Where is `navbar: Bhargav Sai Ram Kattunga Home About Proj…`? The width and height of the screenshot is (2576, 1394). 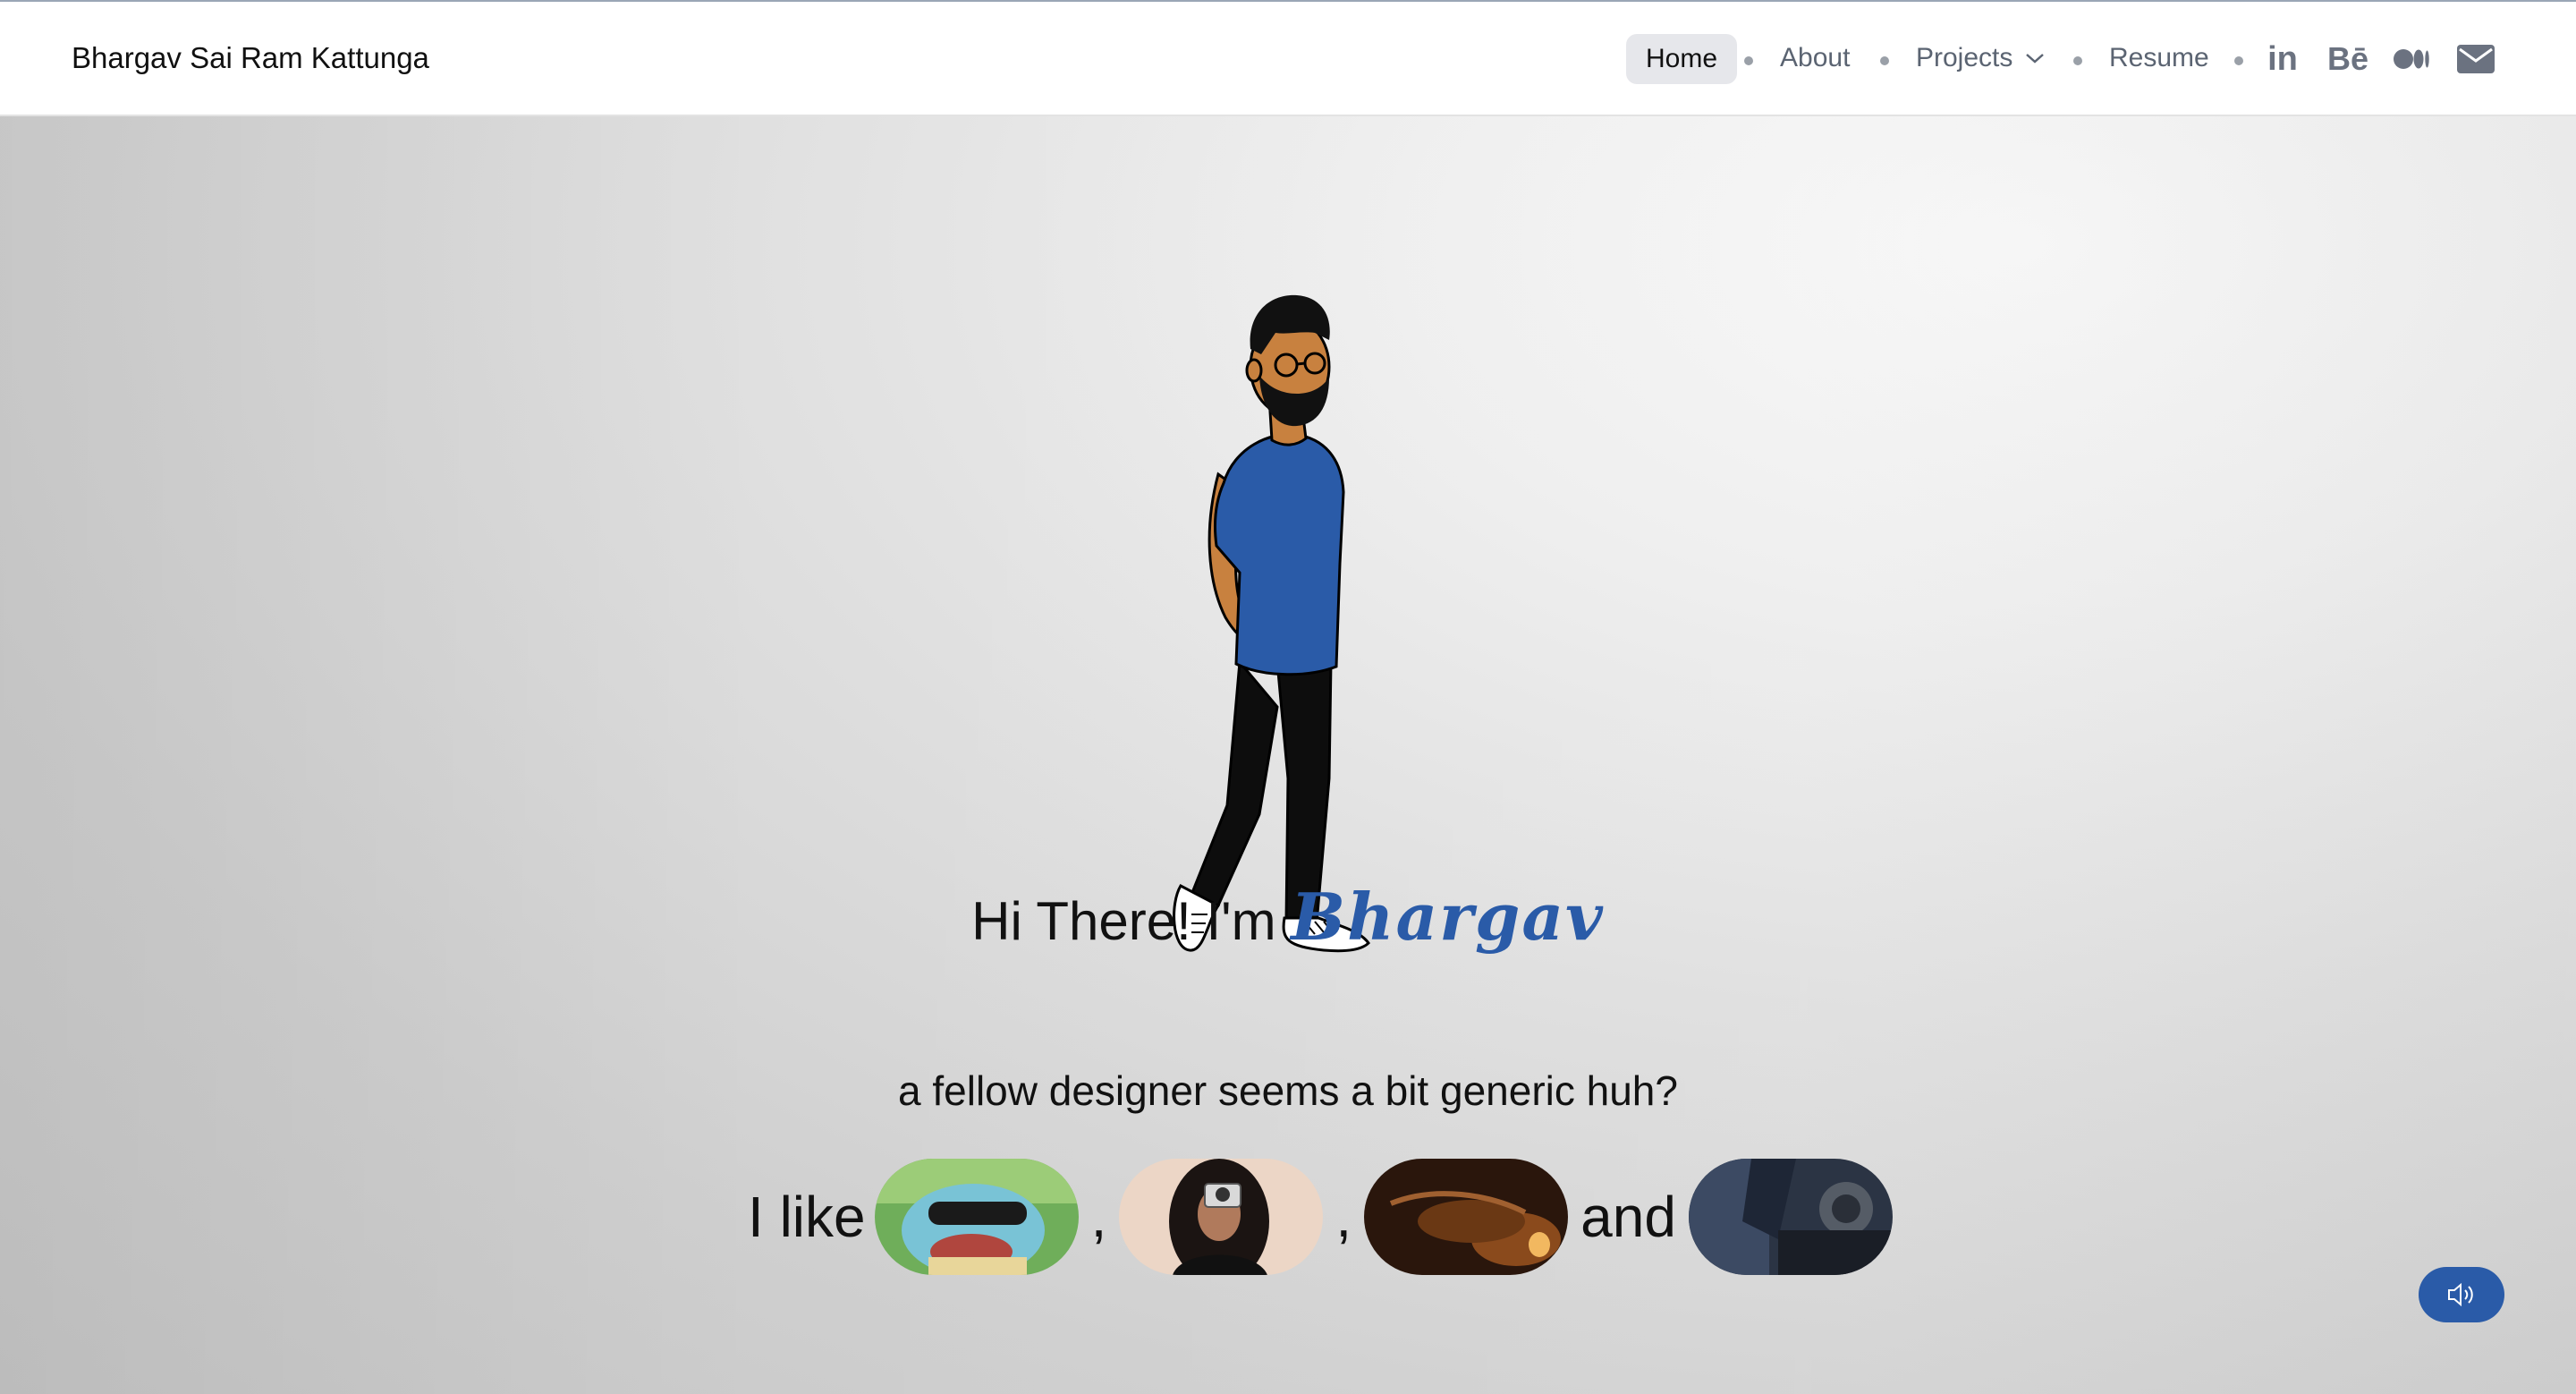 navbar: Bhargav Sai Ram Kattunga Home About Proj… is located at coordinates (1288, 59).